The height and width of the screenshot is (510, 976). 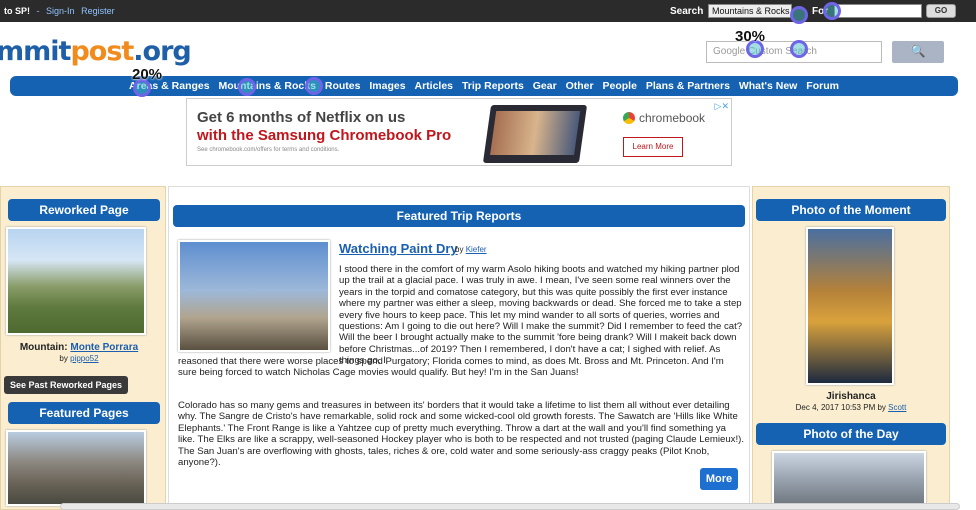 I want to click on nav-whats-new: What's New, so click(x=768, y=86).